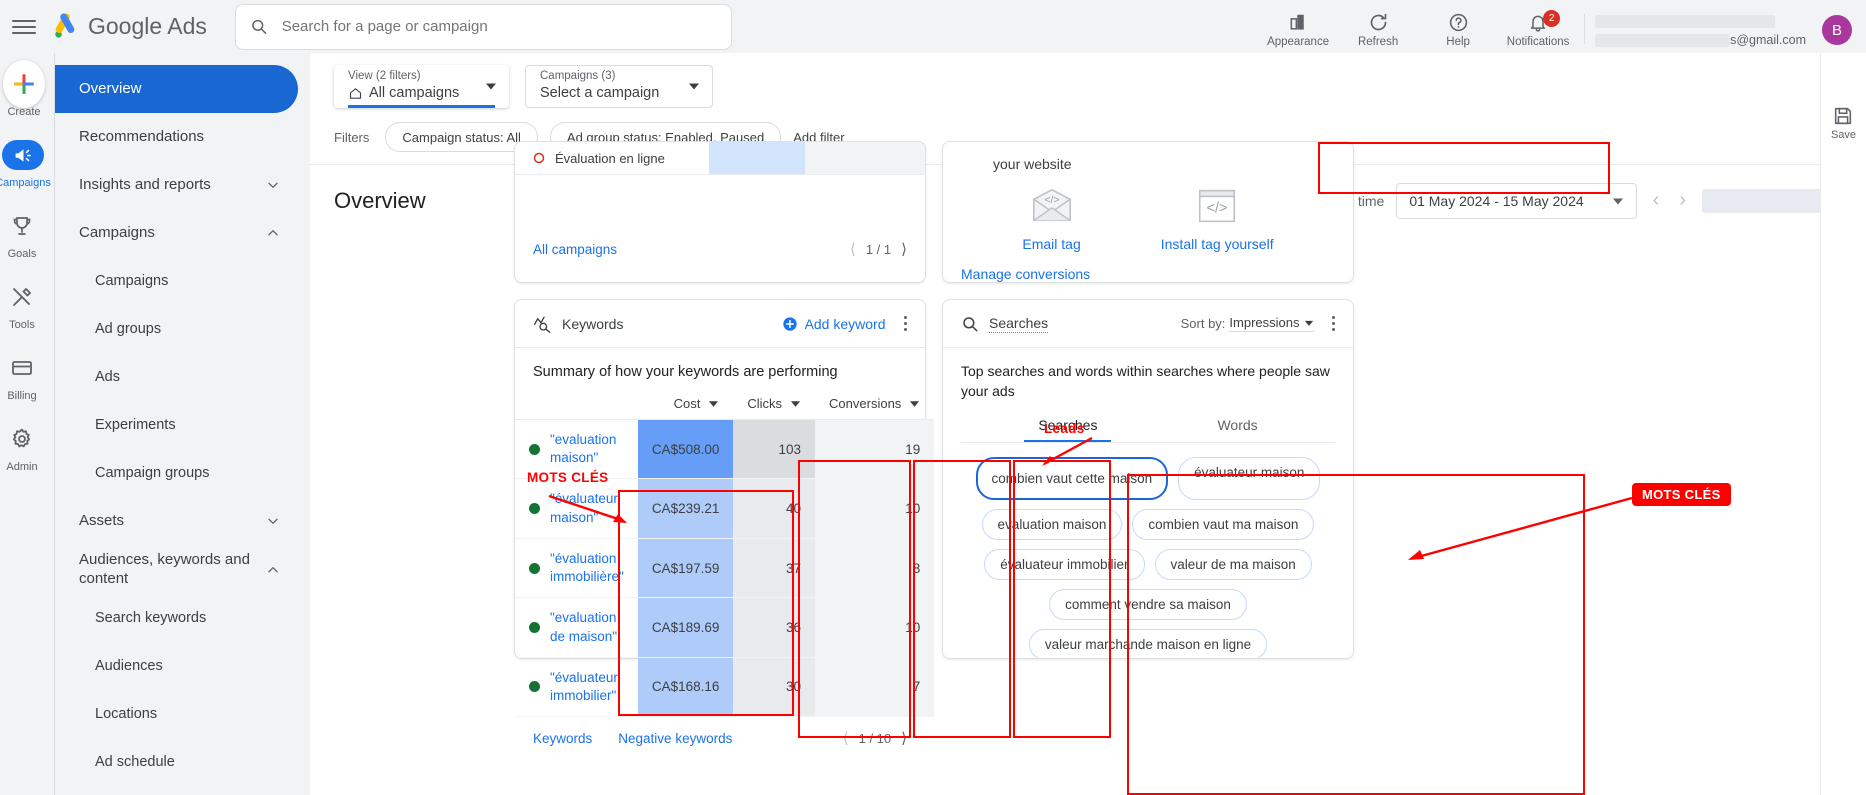 This screenshot has height=795, width=1866. I want to click on table-row: "évaluateur immobilier" CA$168.16 30 7, so click(725, 687).